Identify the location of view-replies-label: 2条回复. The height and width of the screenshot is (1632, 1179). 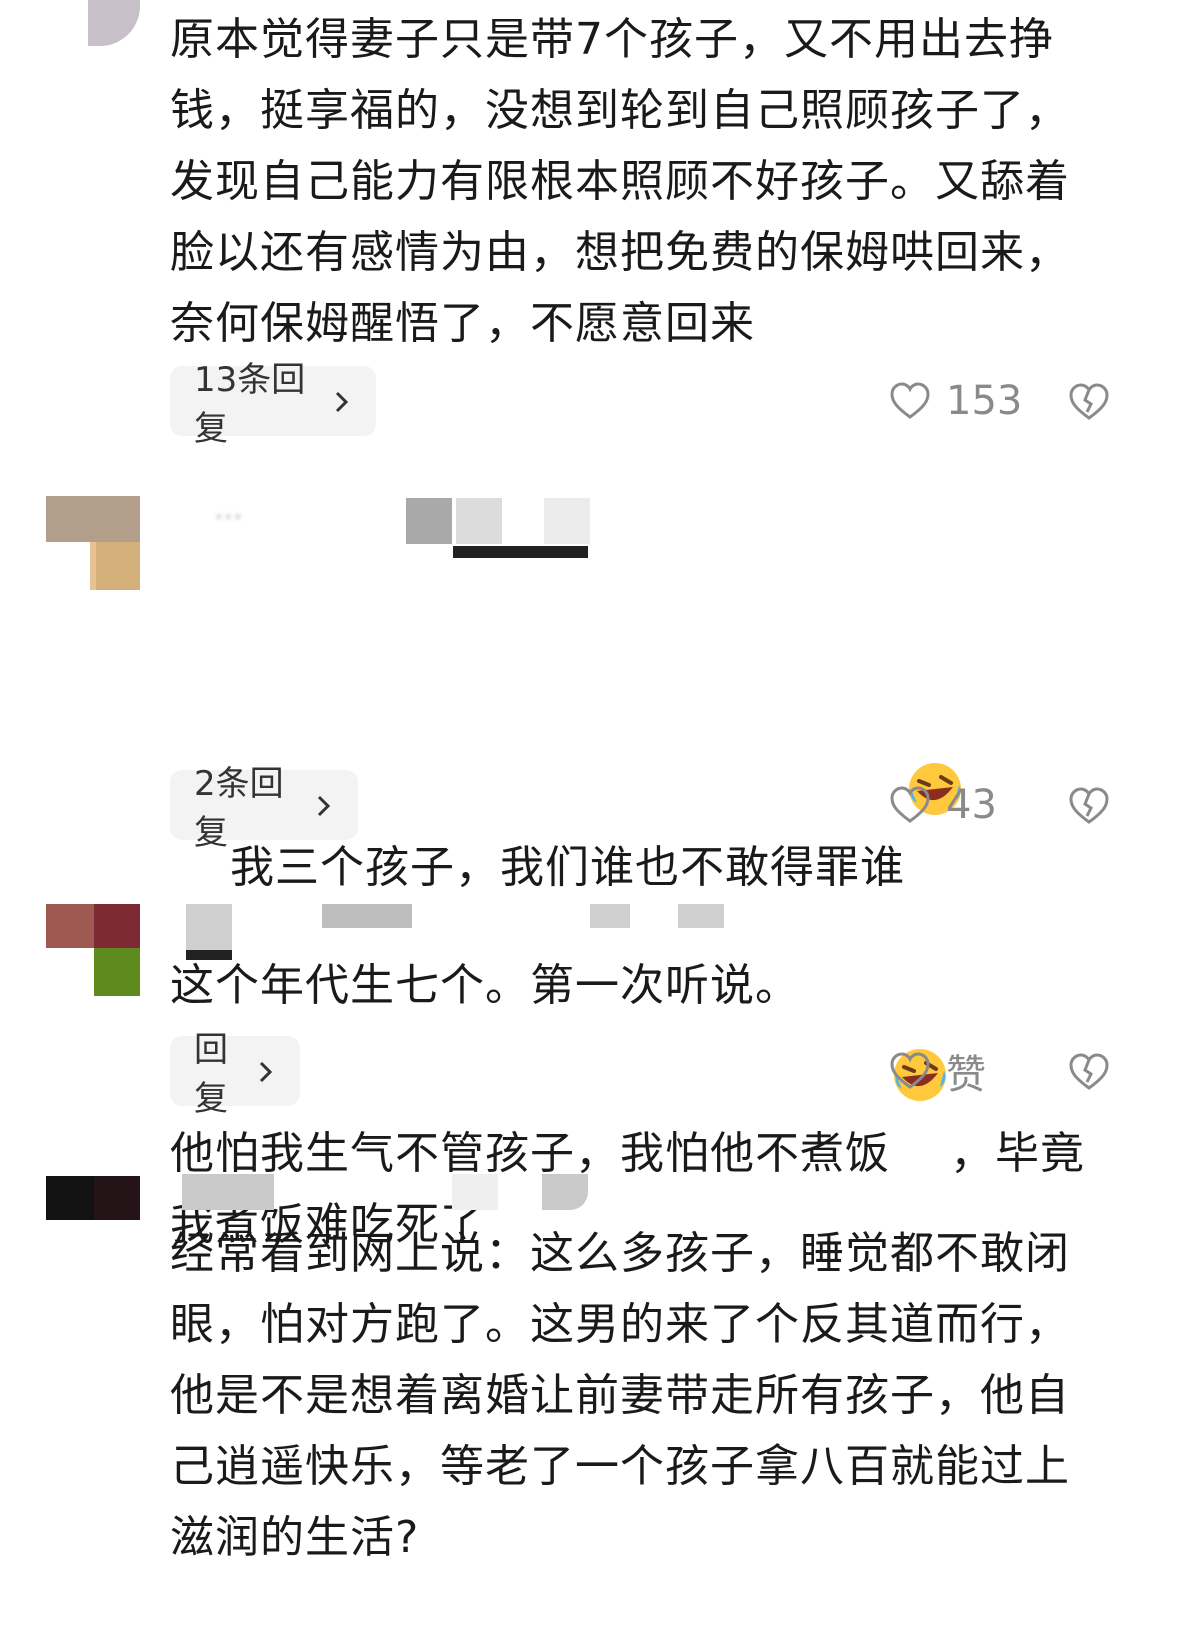
(239, 808).